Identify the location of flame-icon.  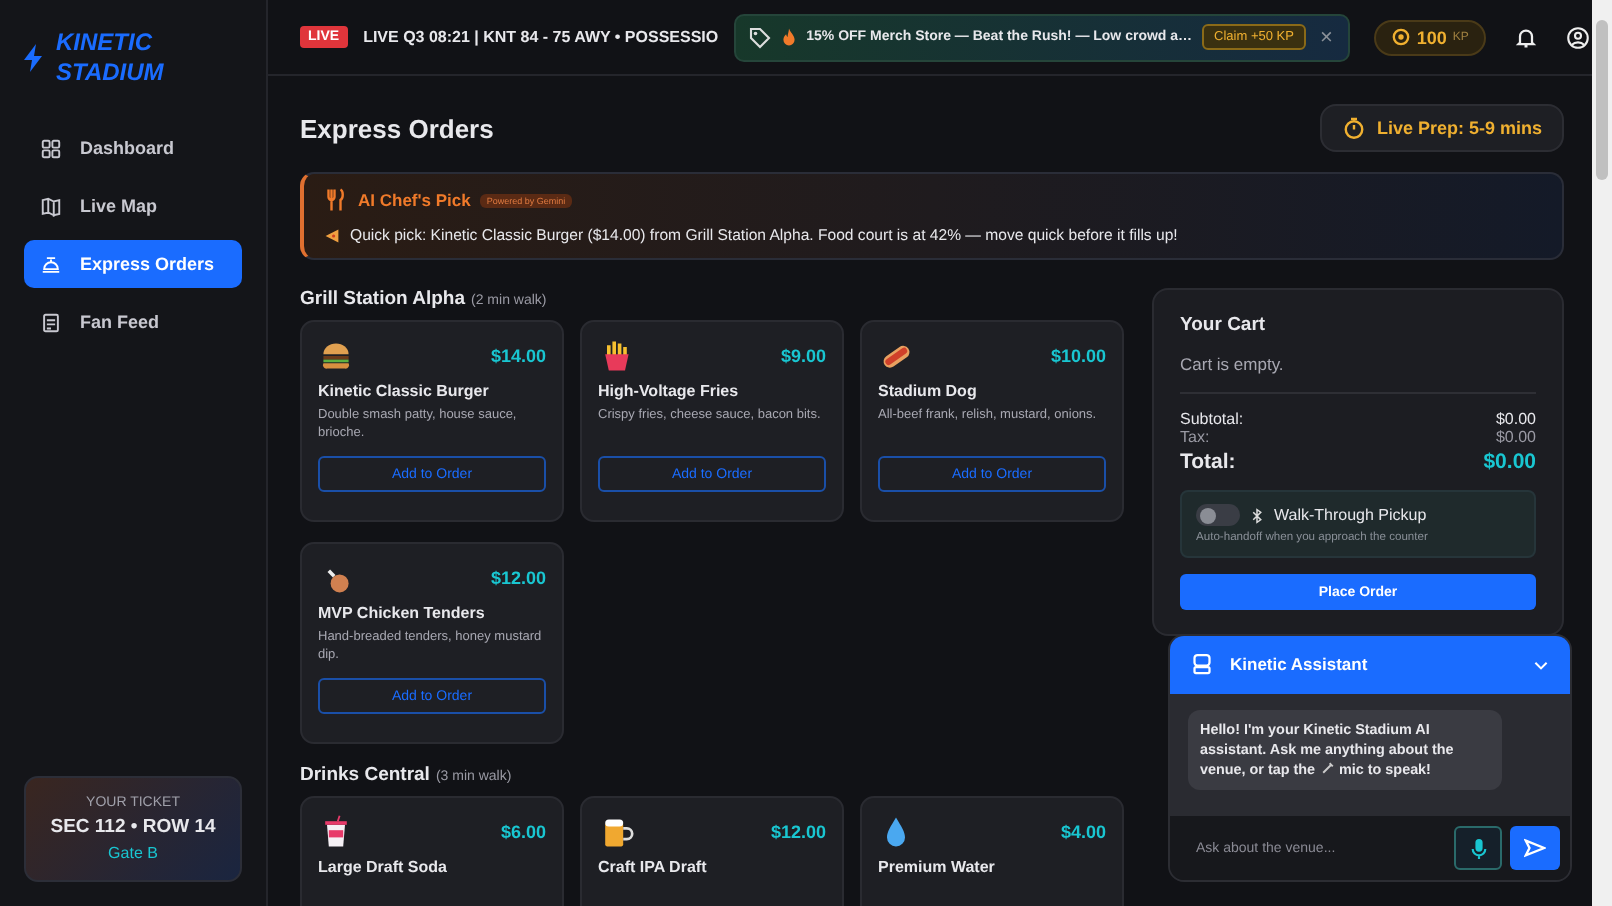
(789, 37).